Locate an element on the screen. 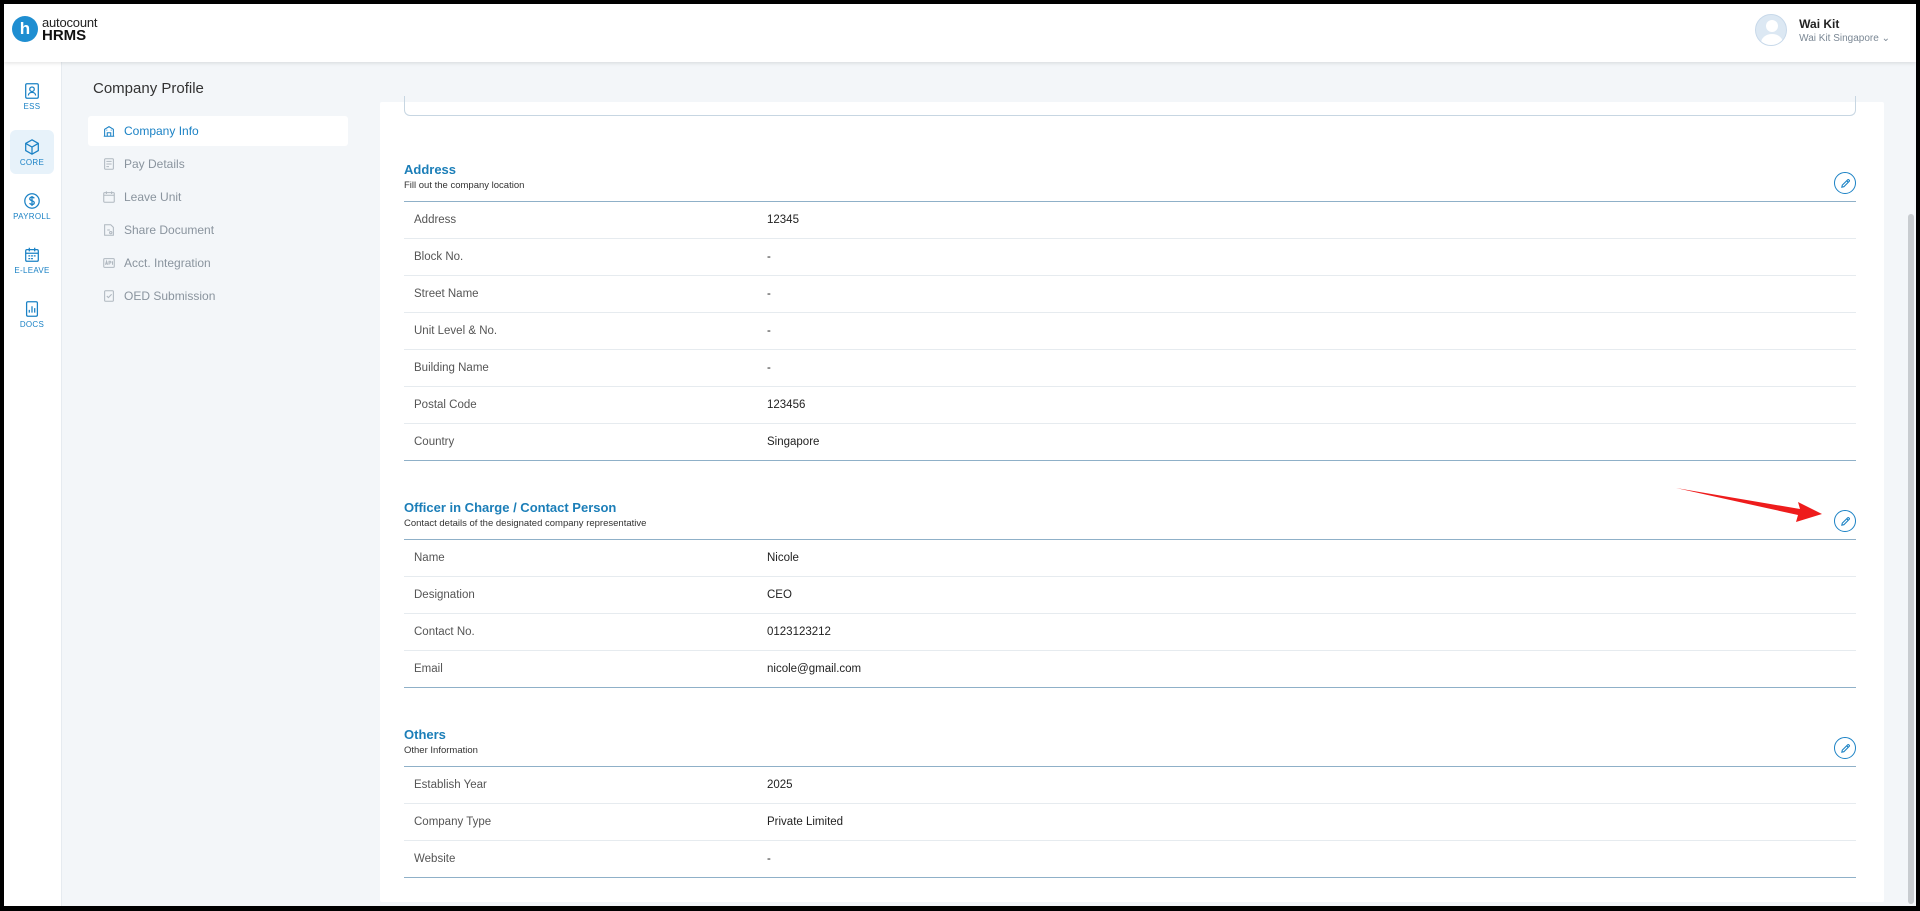 This screenshot has height=911, width=1920. rail-item-docs: DOCS is located at coordinates (32, 314).